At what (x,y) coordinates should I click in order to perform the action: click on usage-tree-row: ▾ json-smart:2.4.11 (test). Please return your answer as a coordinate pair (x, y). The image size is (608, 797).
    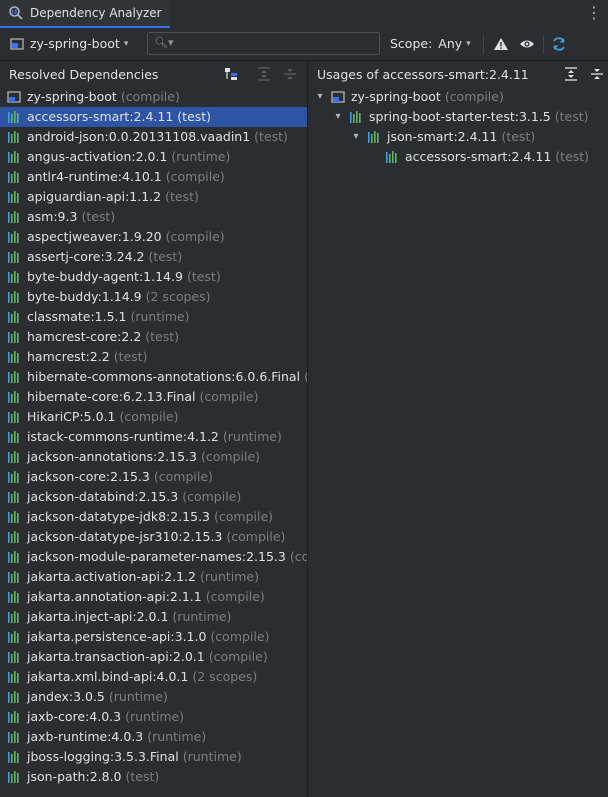
    Looking at the image, I should click on (458, 137).